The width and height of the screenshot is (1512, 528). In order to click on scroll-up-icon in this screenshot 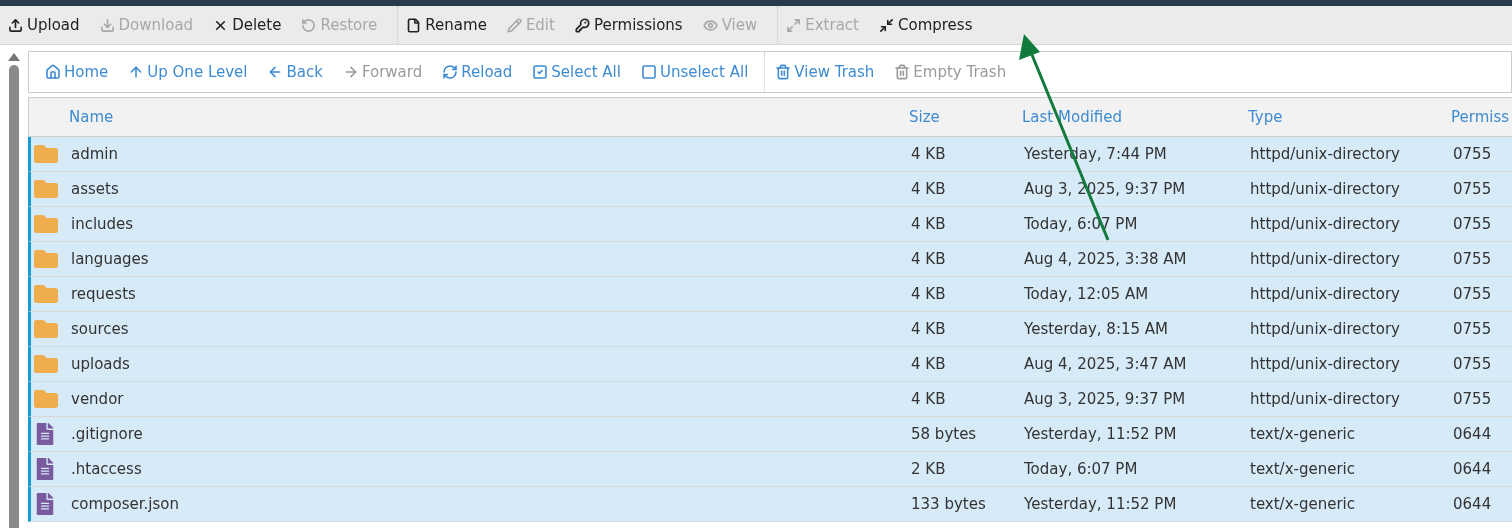, I will do `click(14, 57)`.